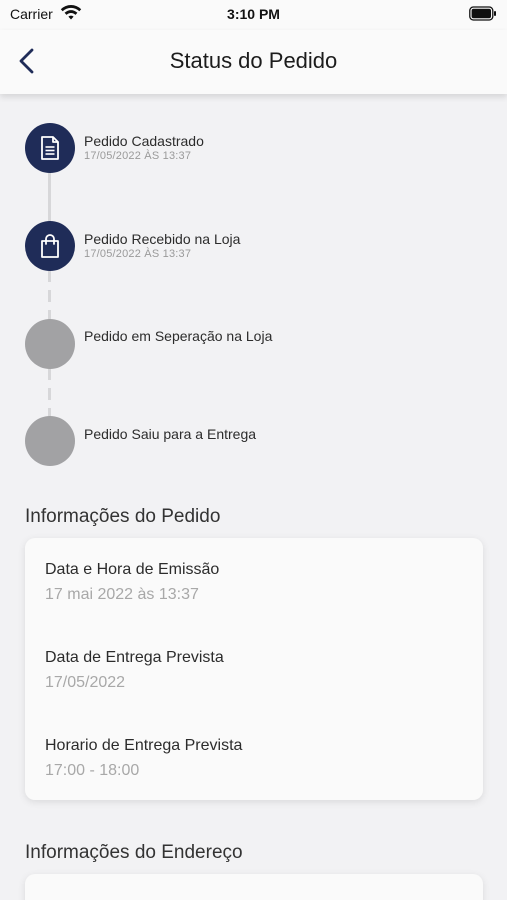 The image size is (507, 900). What do you see at coordinates (132, 569) in the screenshot?
I see `info-label: Data e Hora de Emissão` at bounding box center [132, 569].